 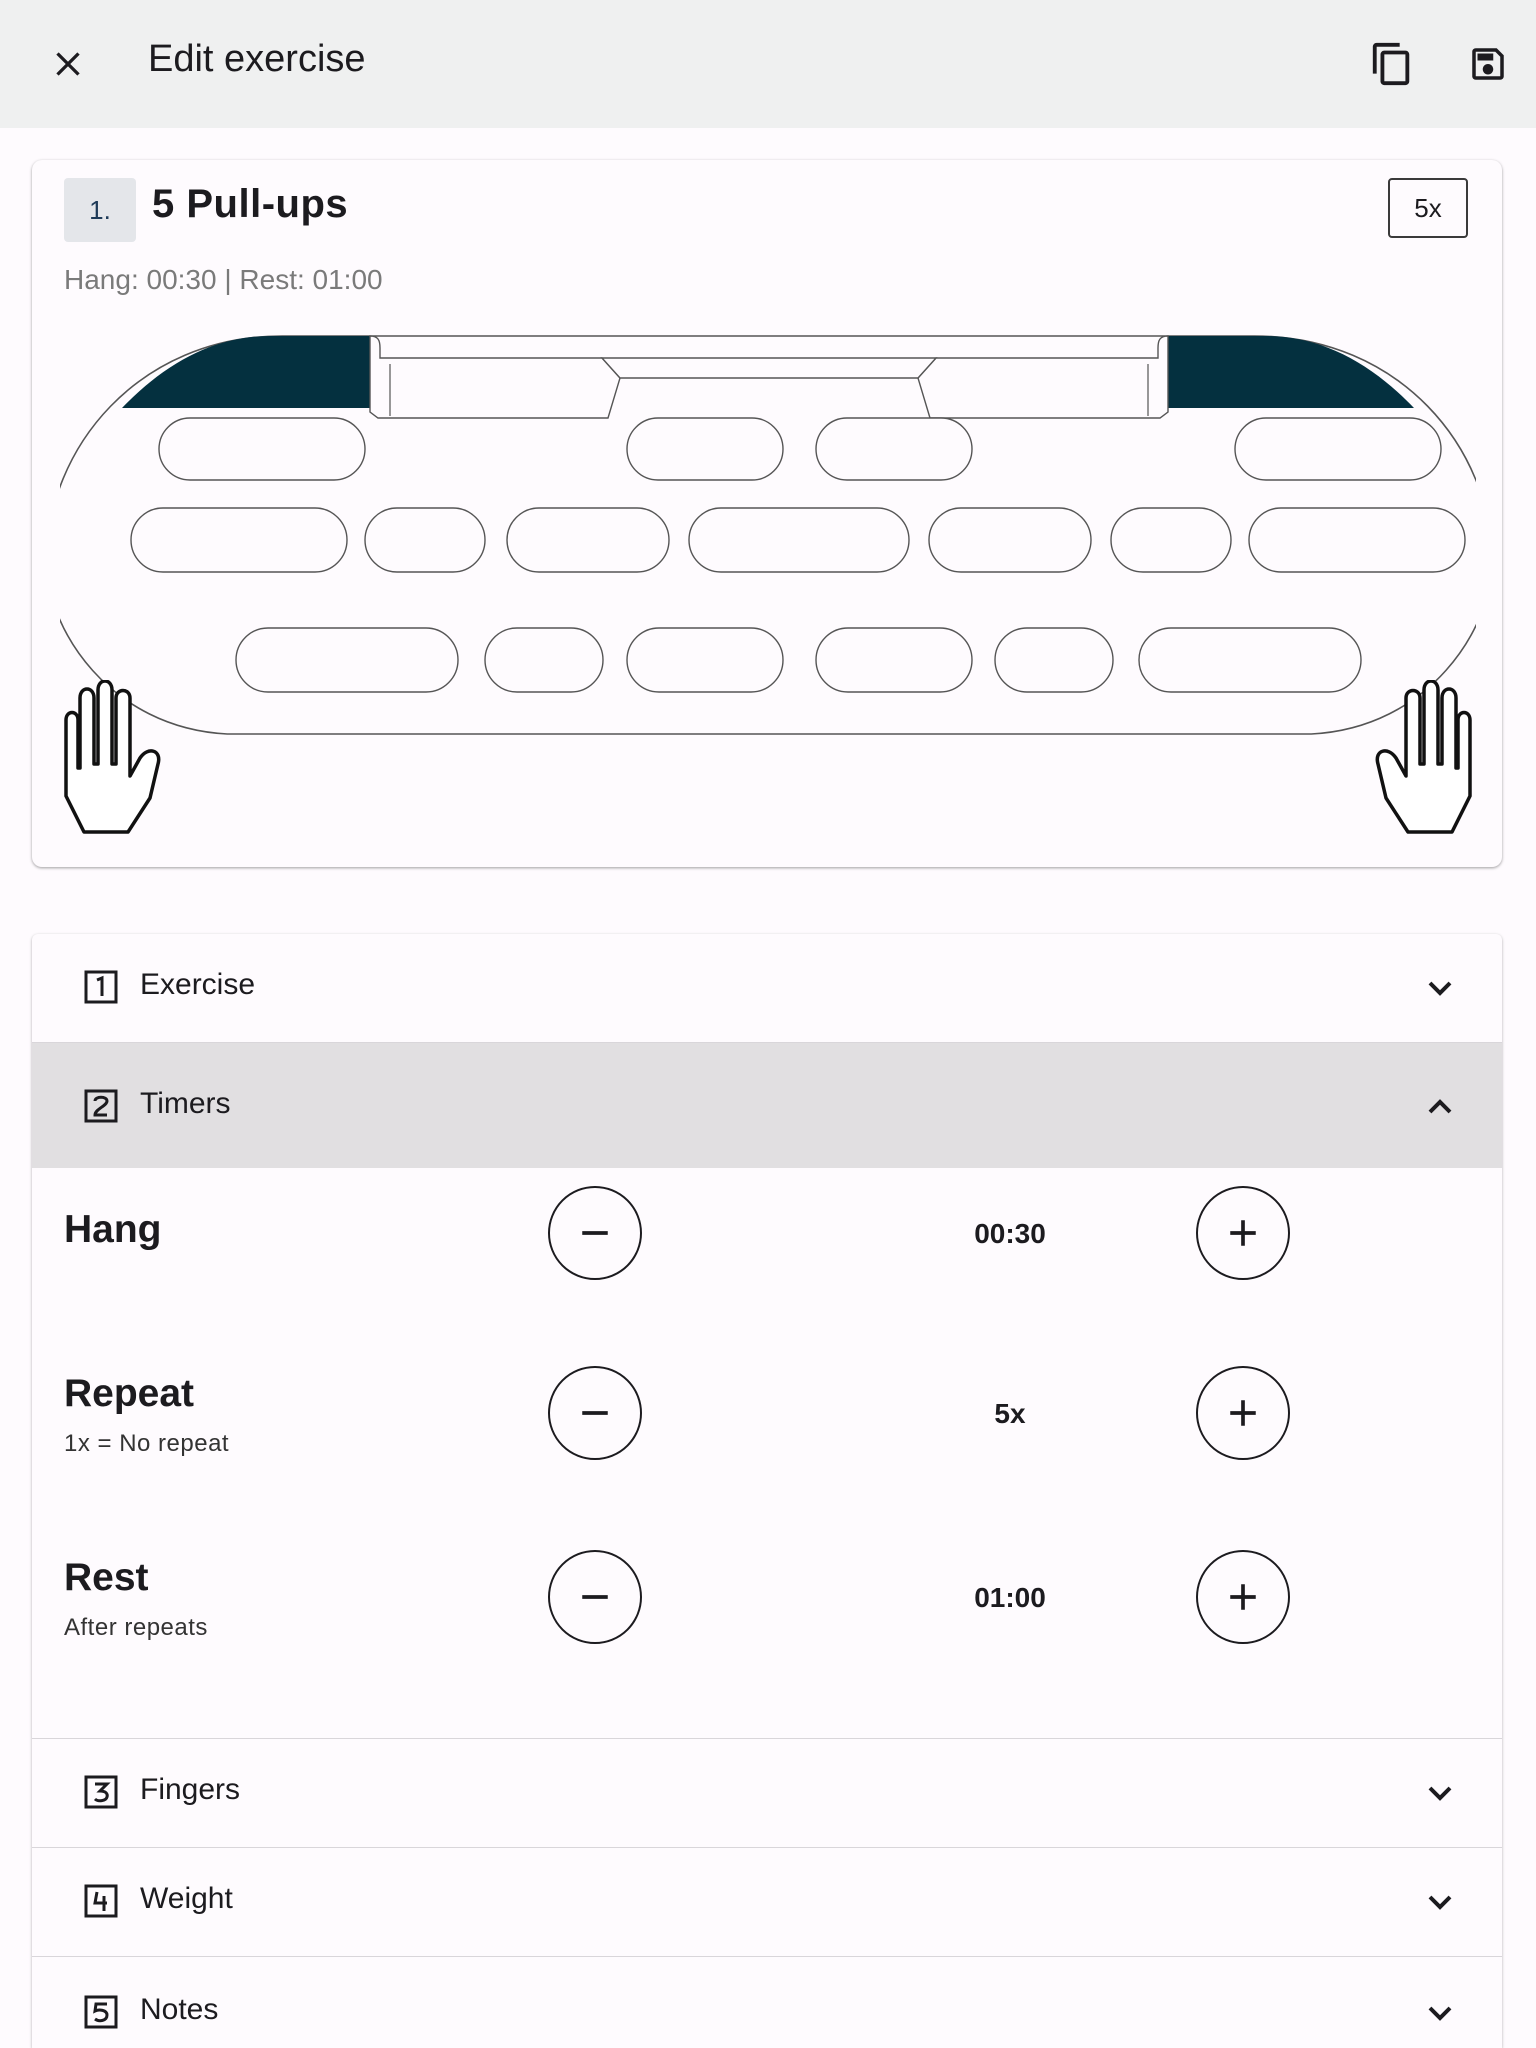 I want to click on copy-icon, so click(x=1391, y=64).